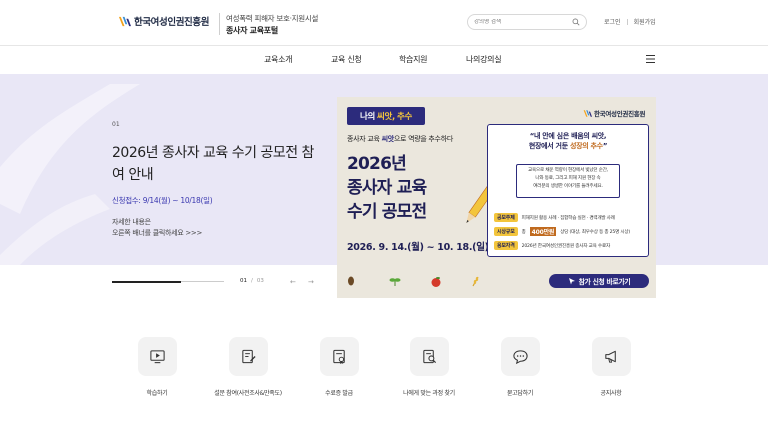  Describe the element at coordinates (568, 186) in the screenshot. I see `banner-body-line3: 여러분의 생생한 이야기를 들려주세요.` at that location.